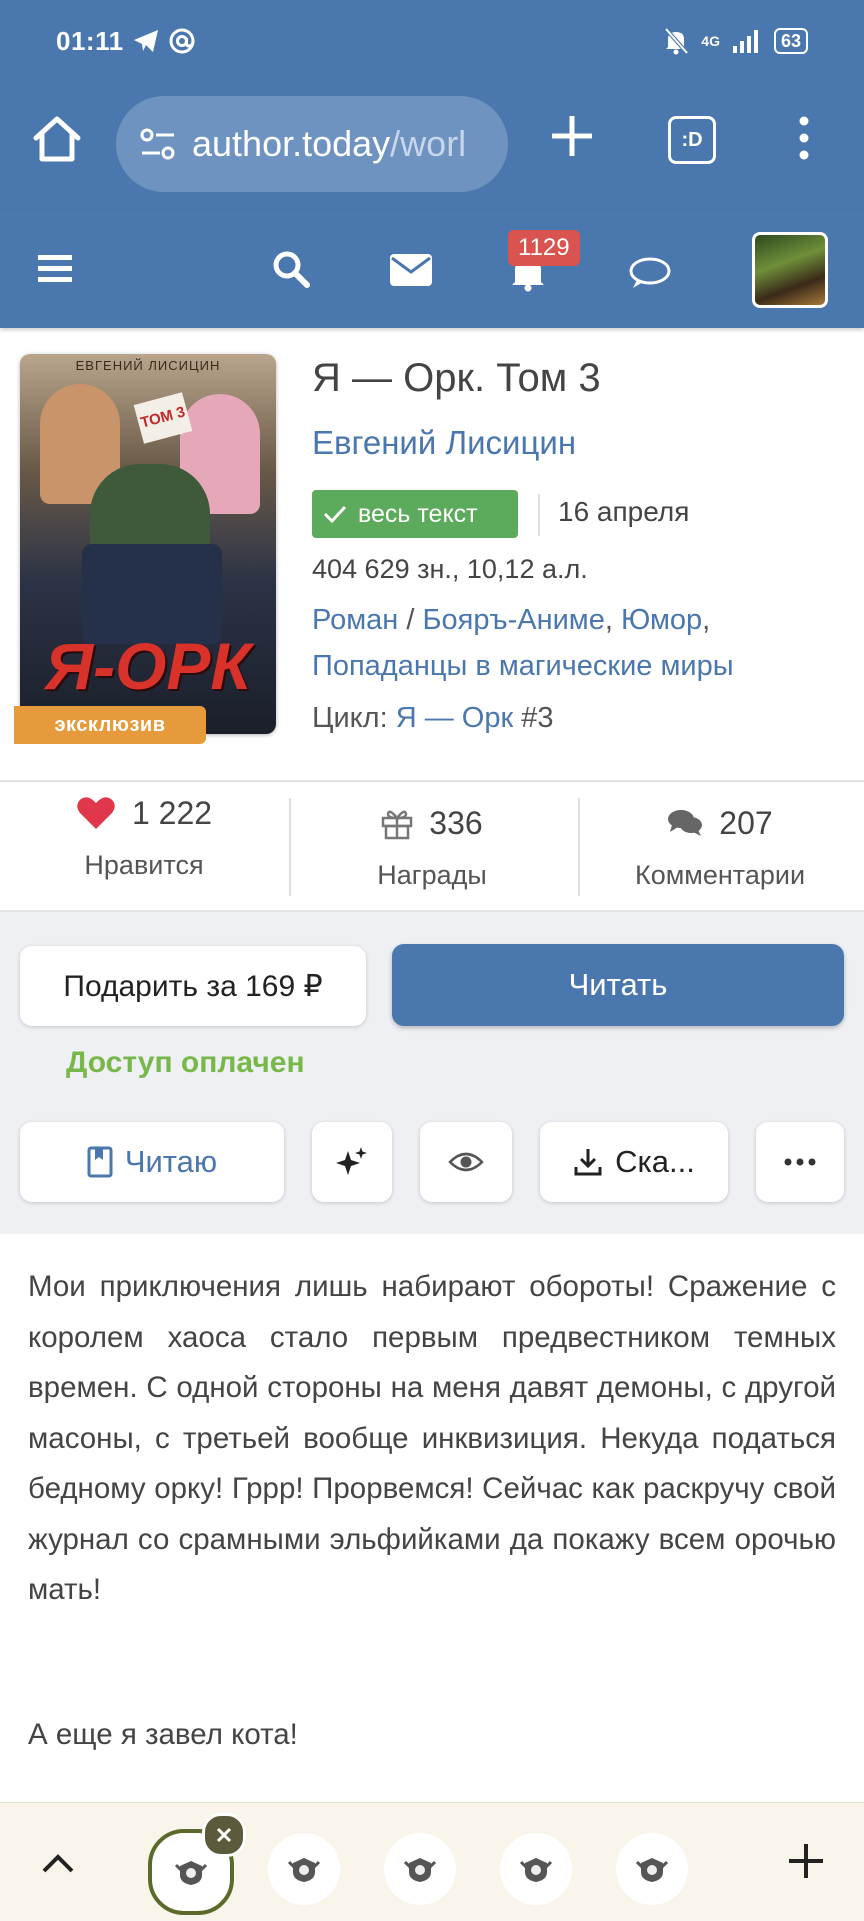 This screenshot has width=864, height=1921. I want to click on book-title: Я — Орк. Том 3, so click(456, 378).